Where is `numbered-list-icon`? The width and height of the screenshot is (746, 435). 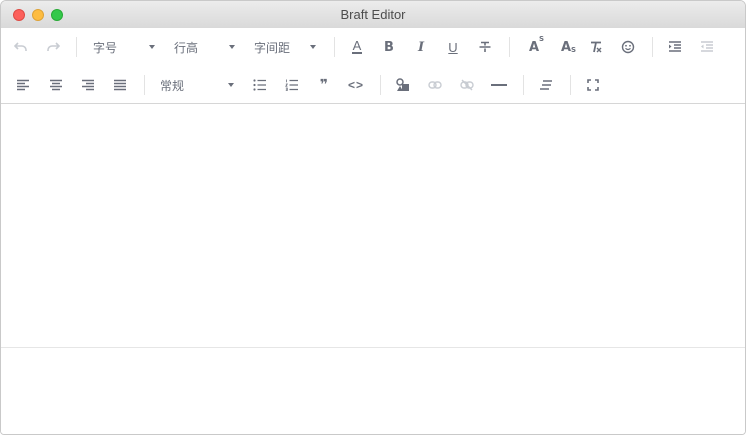
numbered-list-icon is located at coordinates (291, 85).